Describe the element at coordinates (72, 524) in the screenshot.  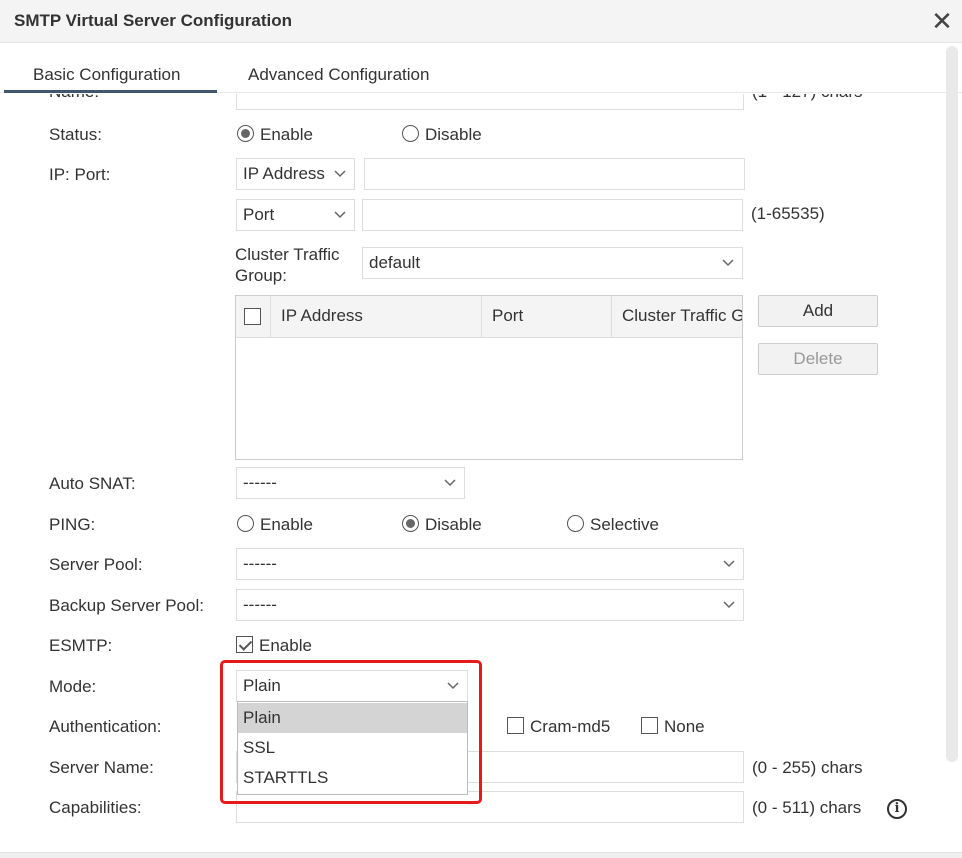
I see `ping-label: PING:` at that location.